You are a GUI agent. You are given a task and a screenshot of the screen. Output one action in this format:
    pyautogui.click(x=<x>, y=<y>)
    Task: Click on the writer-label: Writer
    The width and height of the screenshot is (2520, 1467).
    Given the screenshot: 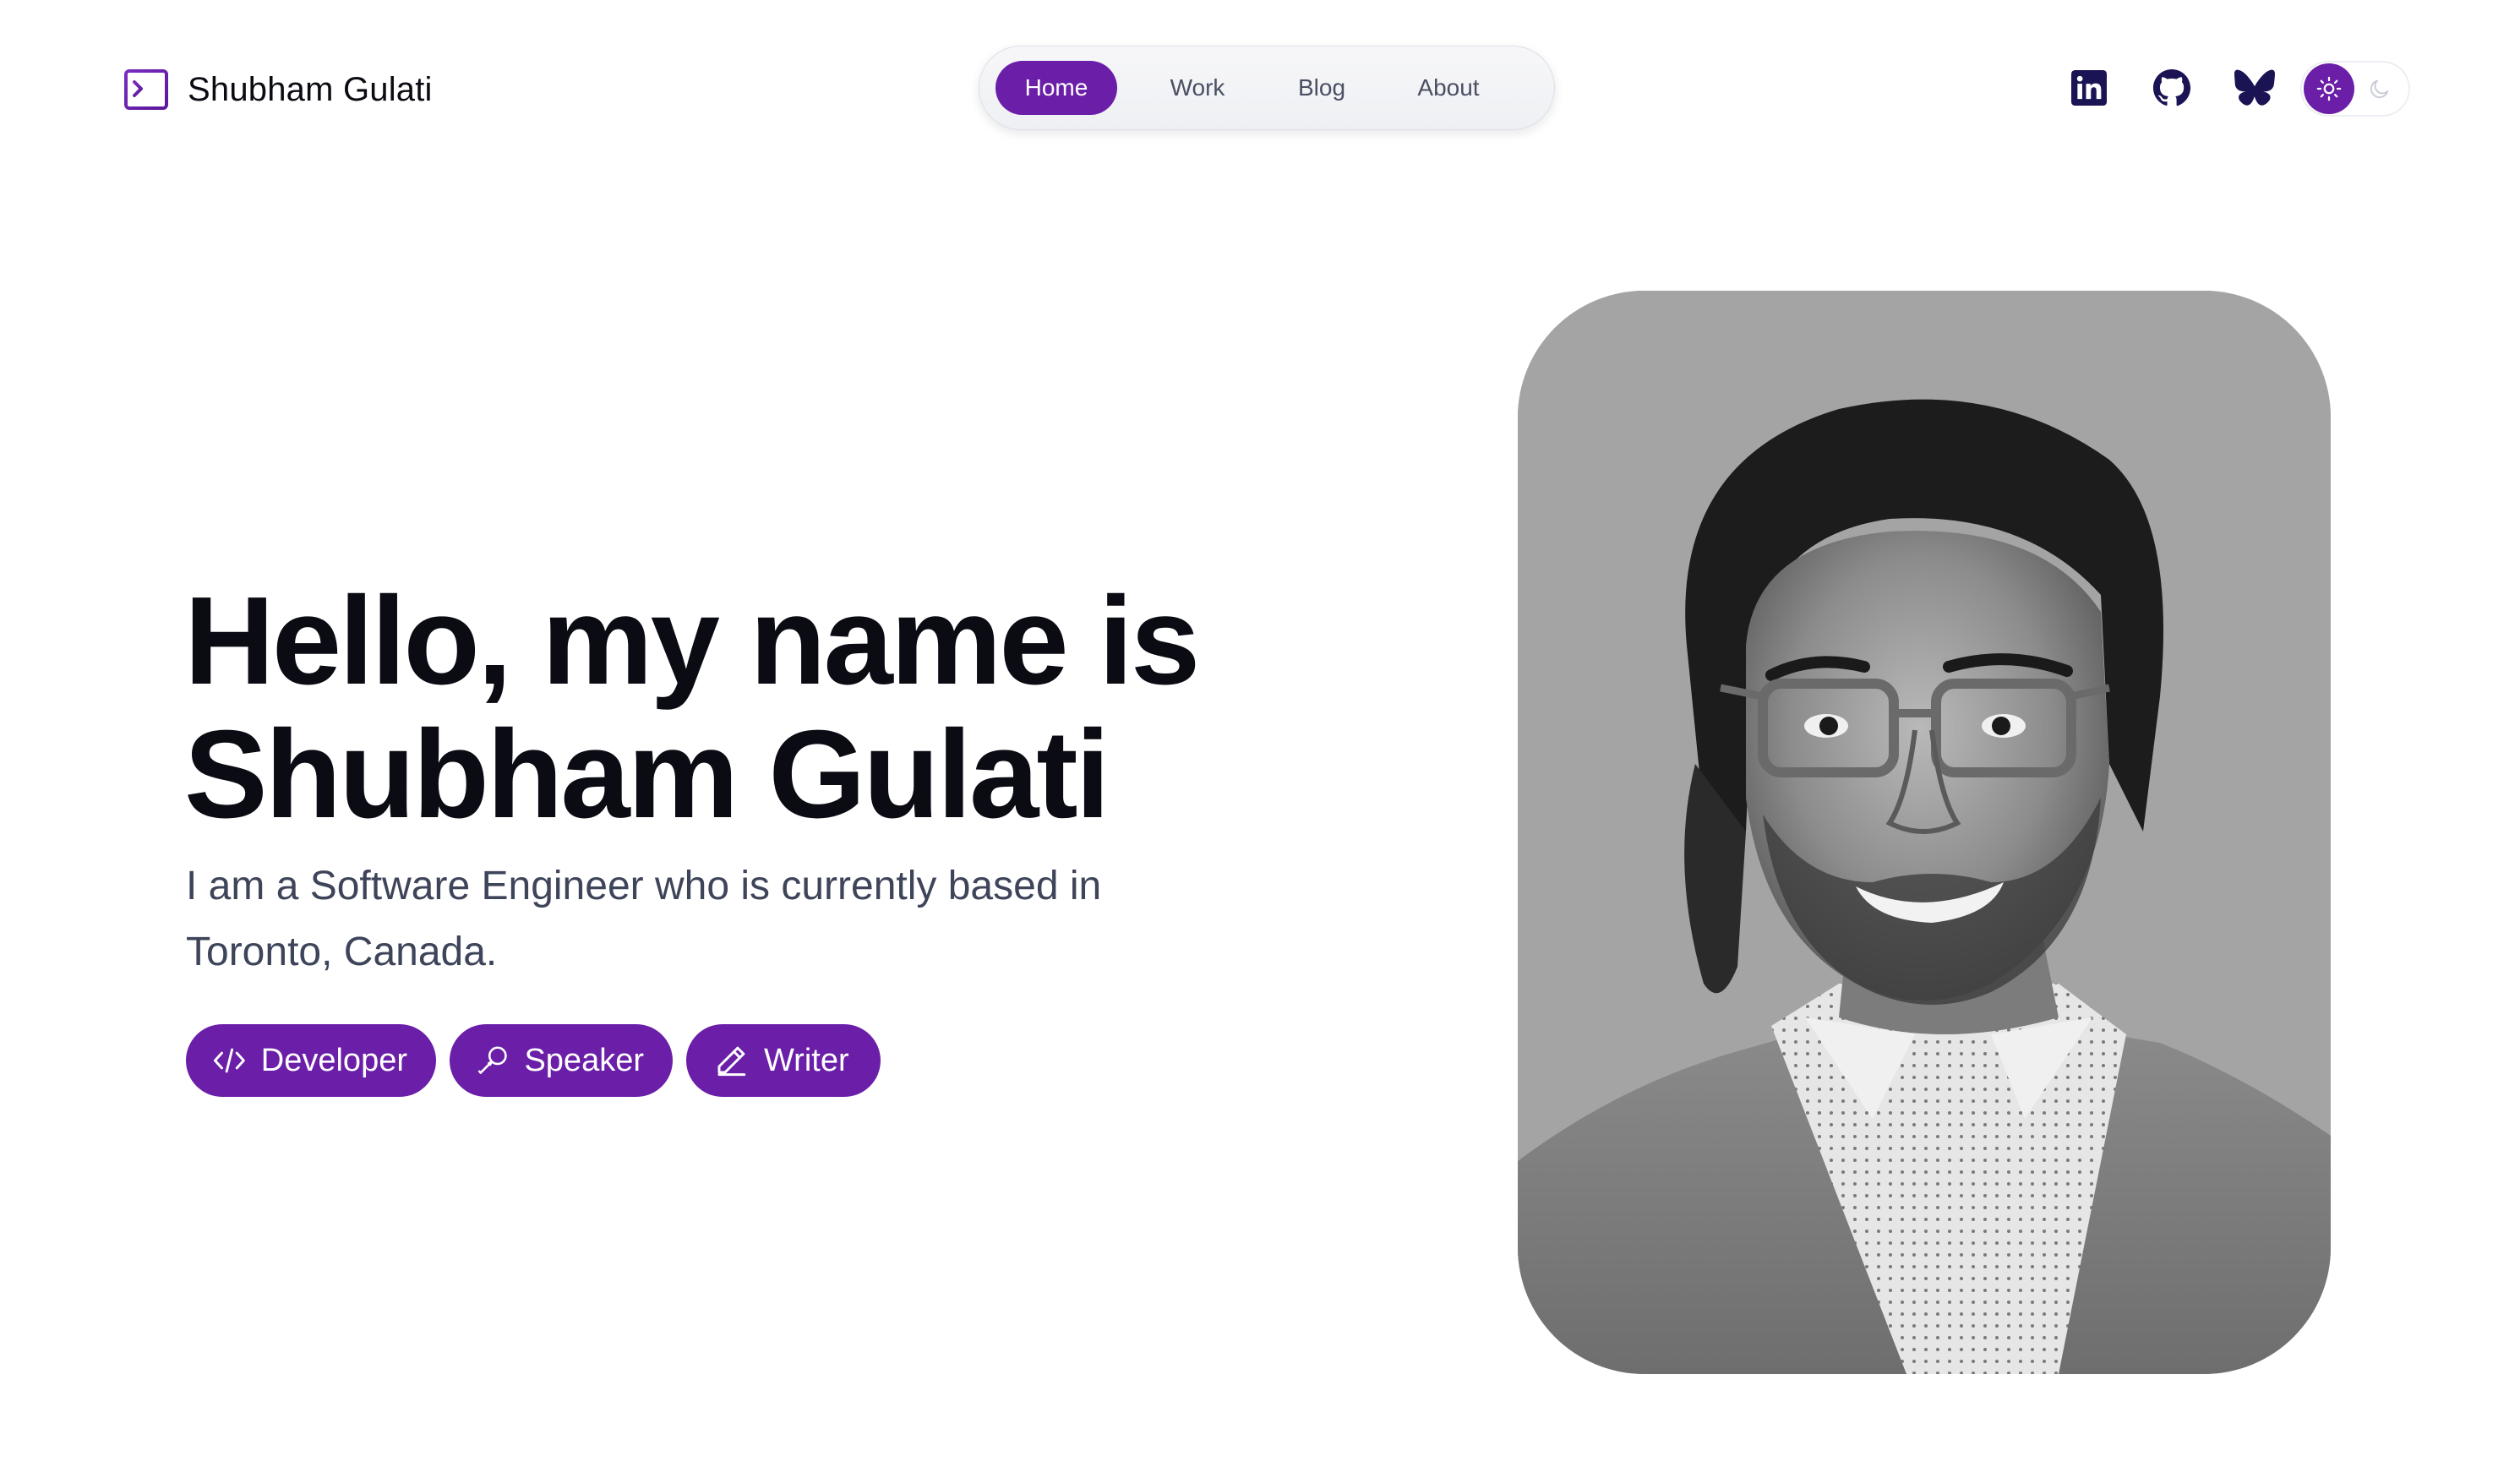 What is the action you would take?
    pyautogui.click(x=806, y=1060)
    